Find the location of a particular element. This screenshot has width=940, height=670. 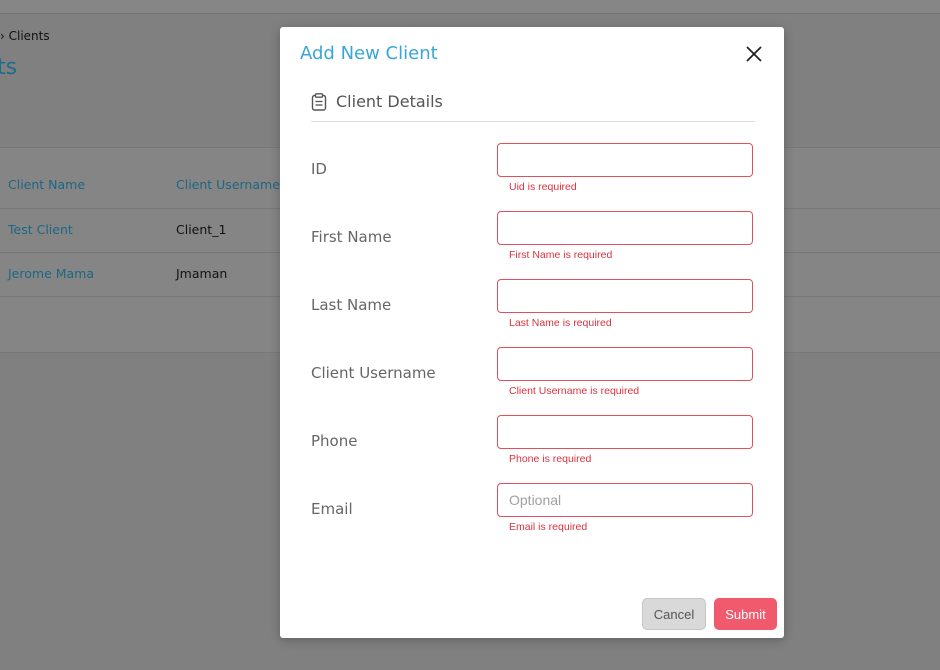

id-field is located at coordinates (625, 160).